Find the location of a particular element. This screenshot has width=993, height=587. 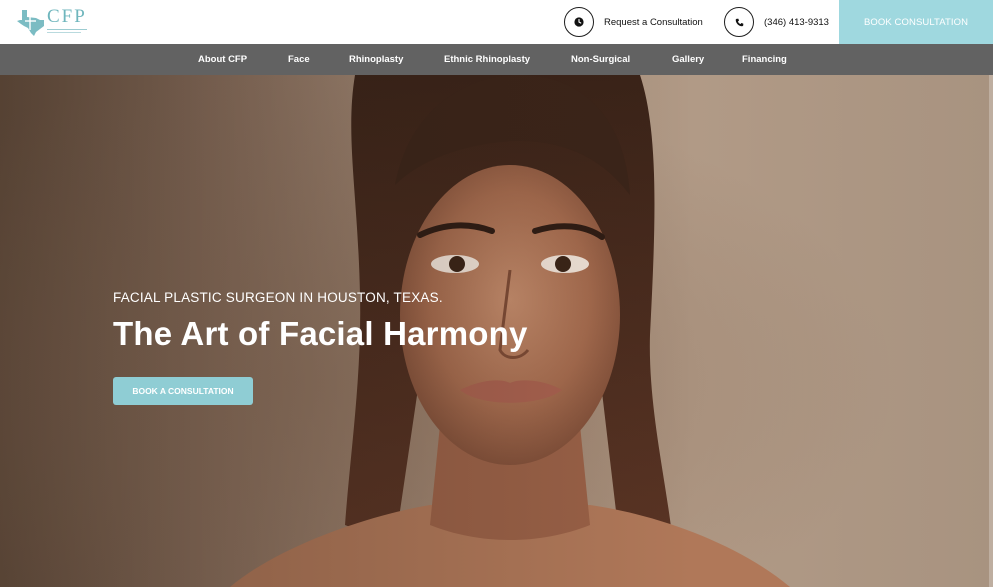

phone-number: (346) 413-9313 is located at coordinates (796, 22).